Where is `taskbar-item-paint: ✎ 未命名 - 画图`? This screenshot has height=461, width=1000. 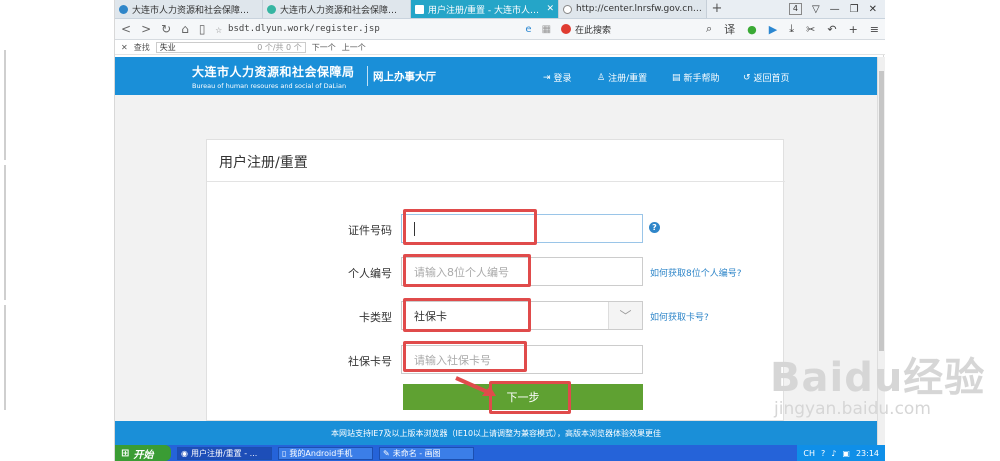
taskbar-item-paint: ✎ 未命名 - 画图 is located at coordinates (426, 453).